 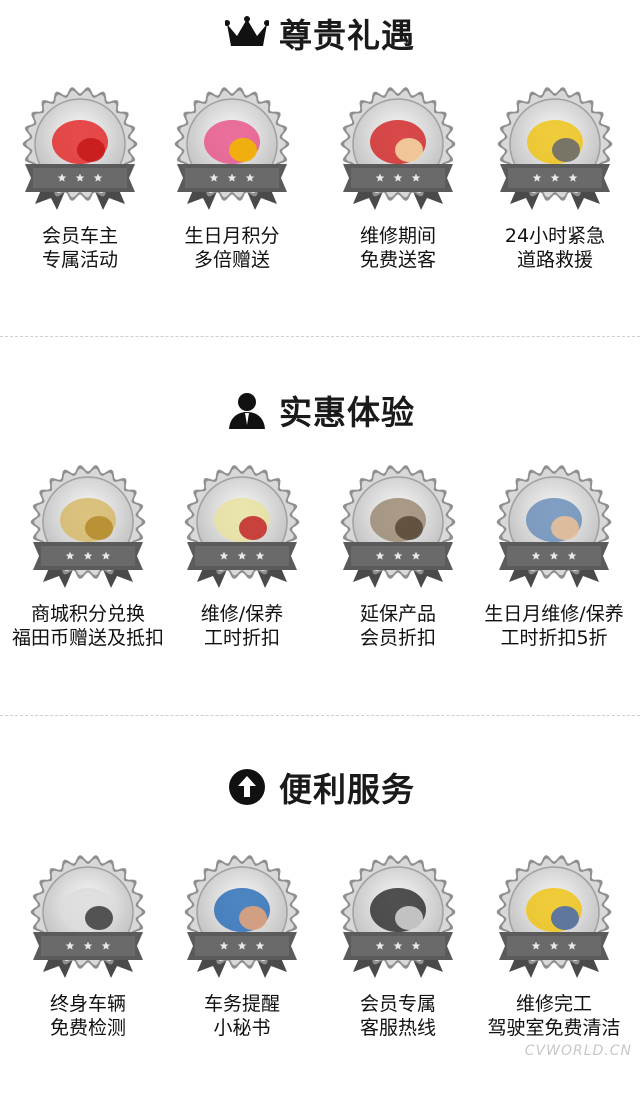 What do you see at coordinates (347, 789) in the screenshot?
I see `section-title: 便利服务` at bounding box center [347, 789].